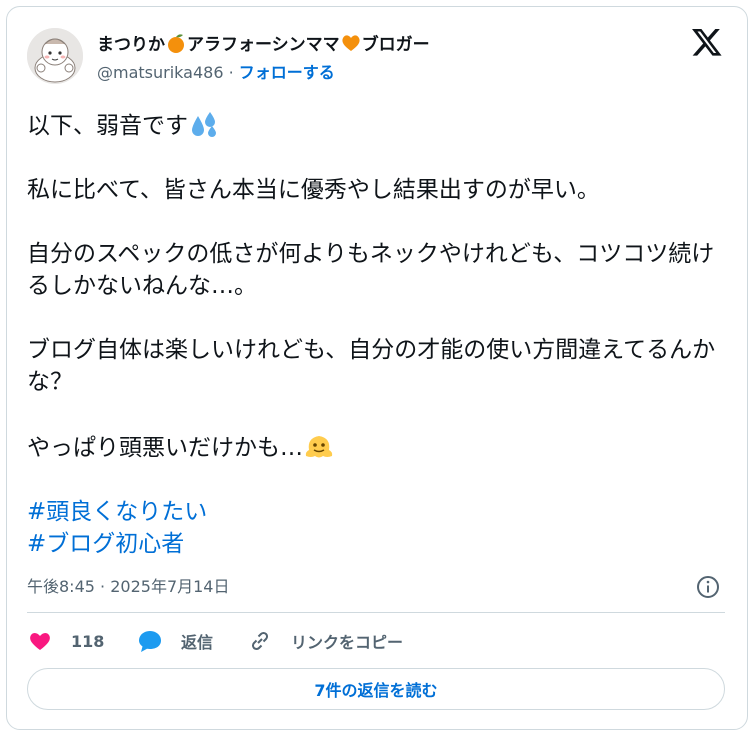  What do you see at coordinates (319, 446) in the screenshot?
I see `melting-face-icon` at bounding box center [319, 446].